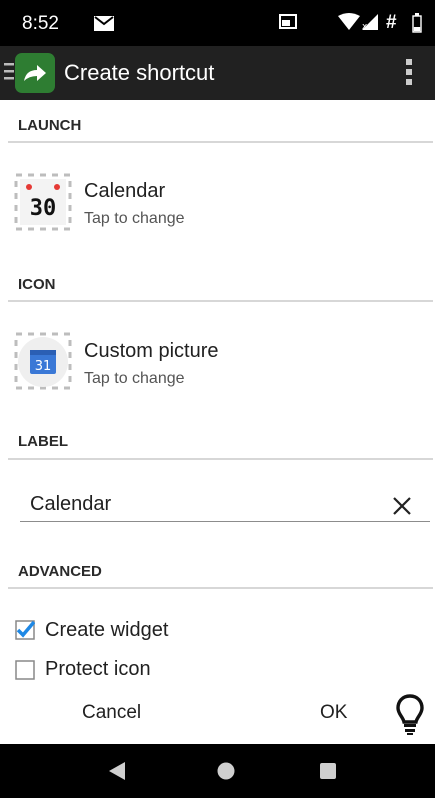 The width and height of the screenshot is (435, 798). What do you see at coordinates (98, 669) in the screenshot?
I see `protect-icon-label: Protect icon` at bounding box center [98, 669].